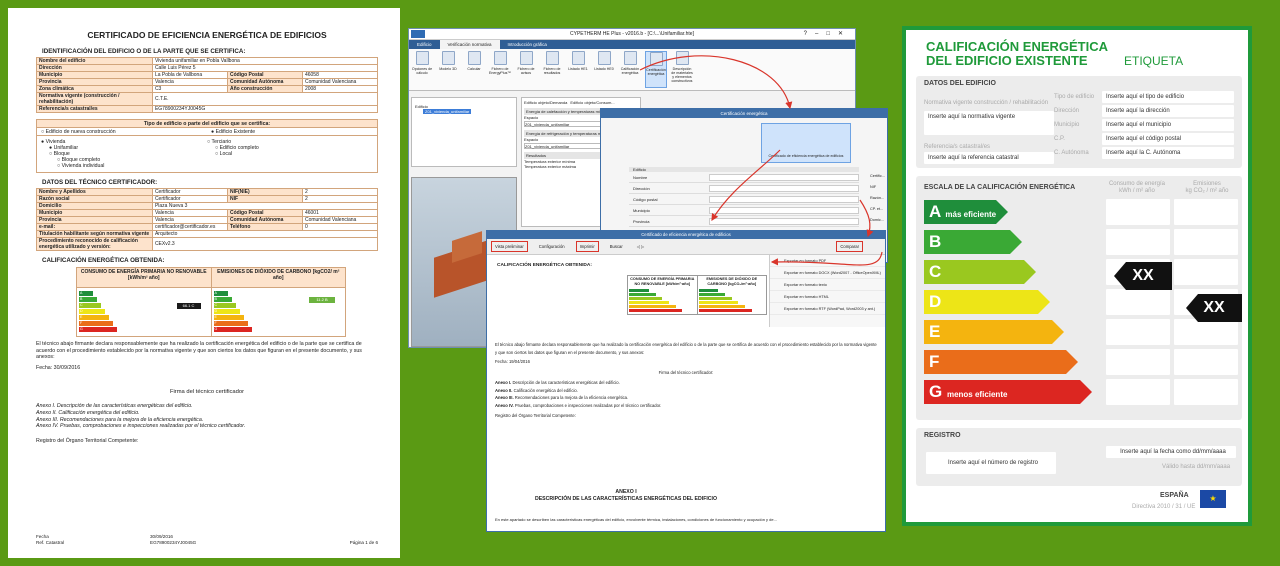  What do you see at coordinates (264, 82) in the screenshot?
I see `row-label-2: Comunidad Autónoma` at bounding box center [264, 82].